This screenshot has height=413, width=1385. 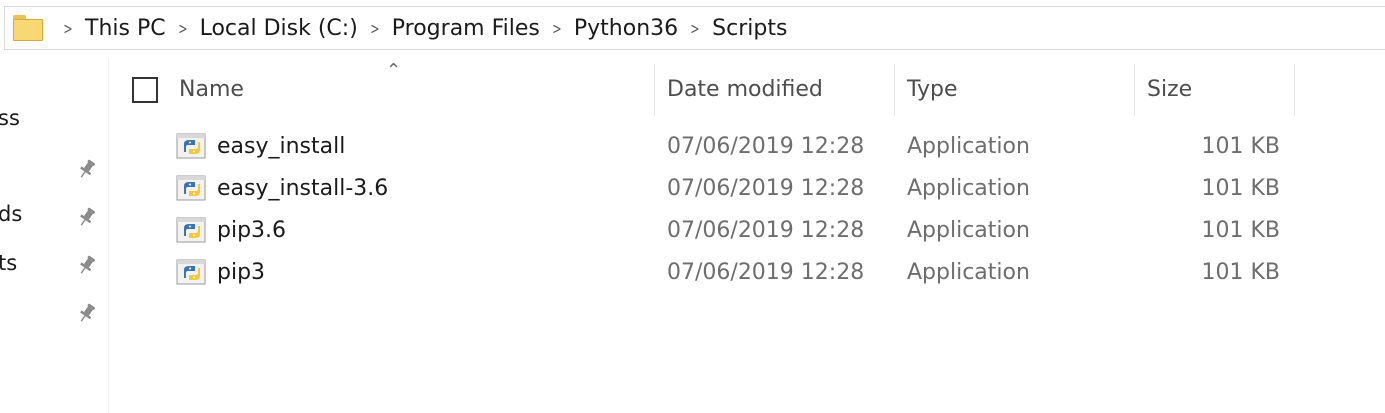 I want to click on folder-icon, so click(x=28, y=28).